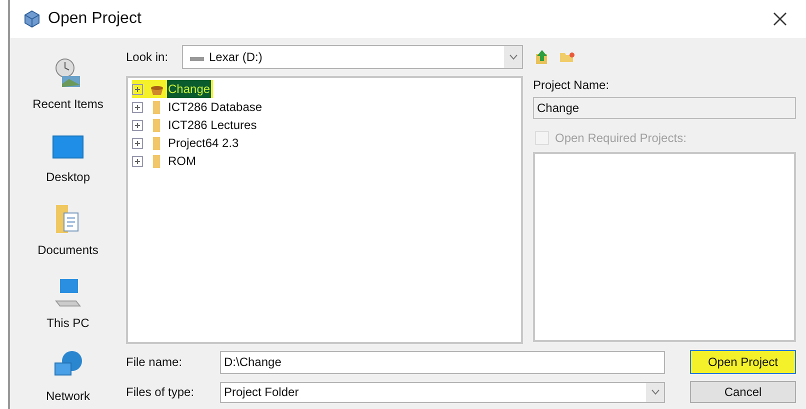 Image resolution: width=806 pixels, height=409 pixels. What do you see at coordinates (352, 57) in the screenshot?
I see `look-in-dropdown: Lexar (D:)` at bounding box center [352, 57].